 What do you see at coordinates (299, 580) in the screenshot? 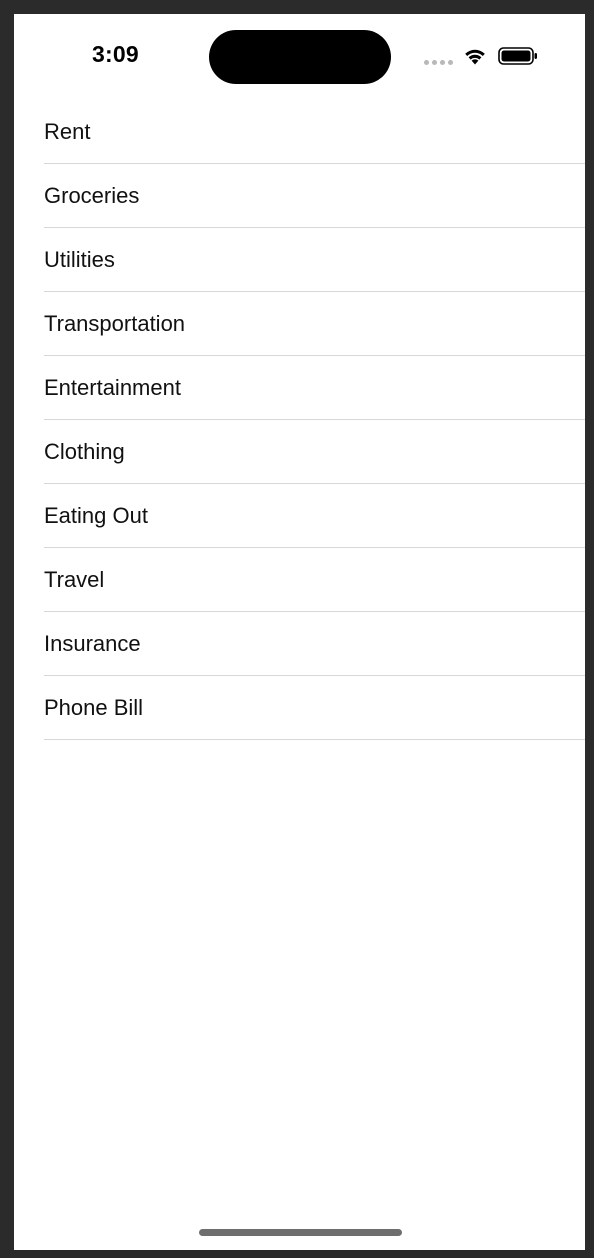
I see `list-item: Travel` at bounding box center [299, 580].